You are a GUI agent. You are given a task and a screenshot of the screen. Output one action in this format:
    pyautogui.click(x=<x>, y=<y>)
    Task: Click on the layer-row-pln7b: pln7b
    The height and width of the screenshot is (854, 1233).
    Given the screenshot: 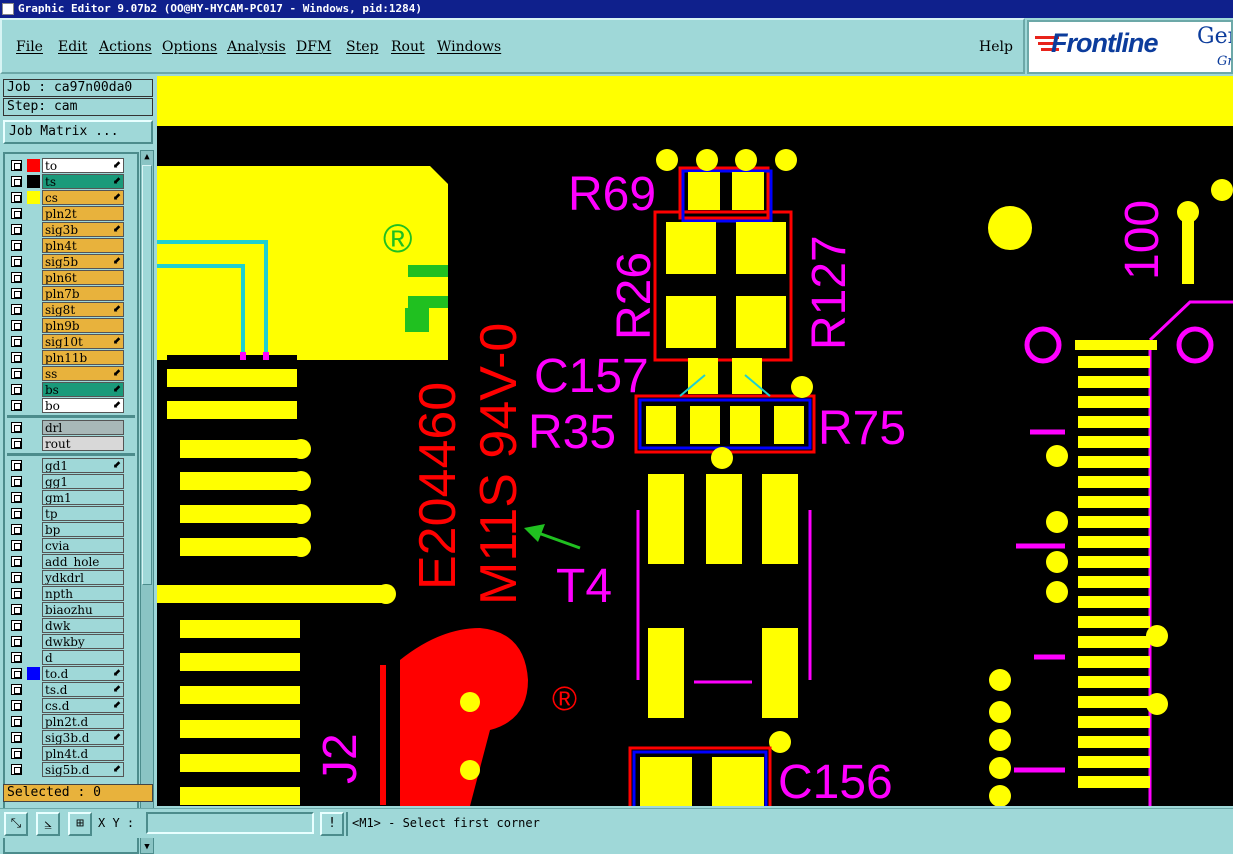 What is the action you would take?
    pyautogui.click(x=66, y=293)
    